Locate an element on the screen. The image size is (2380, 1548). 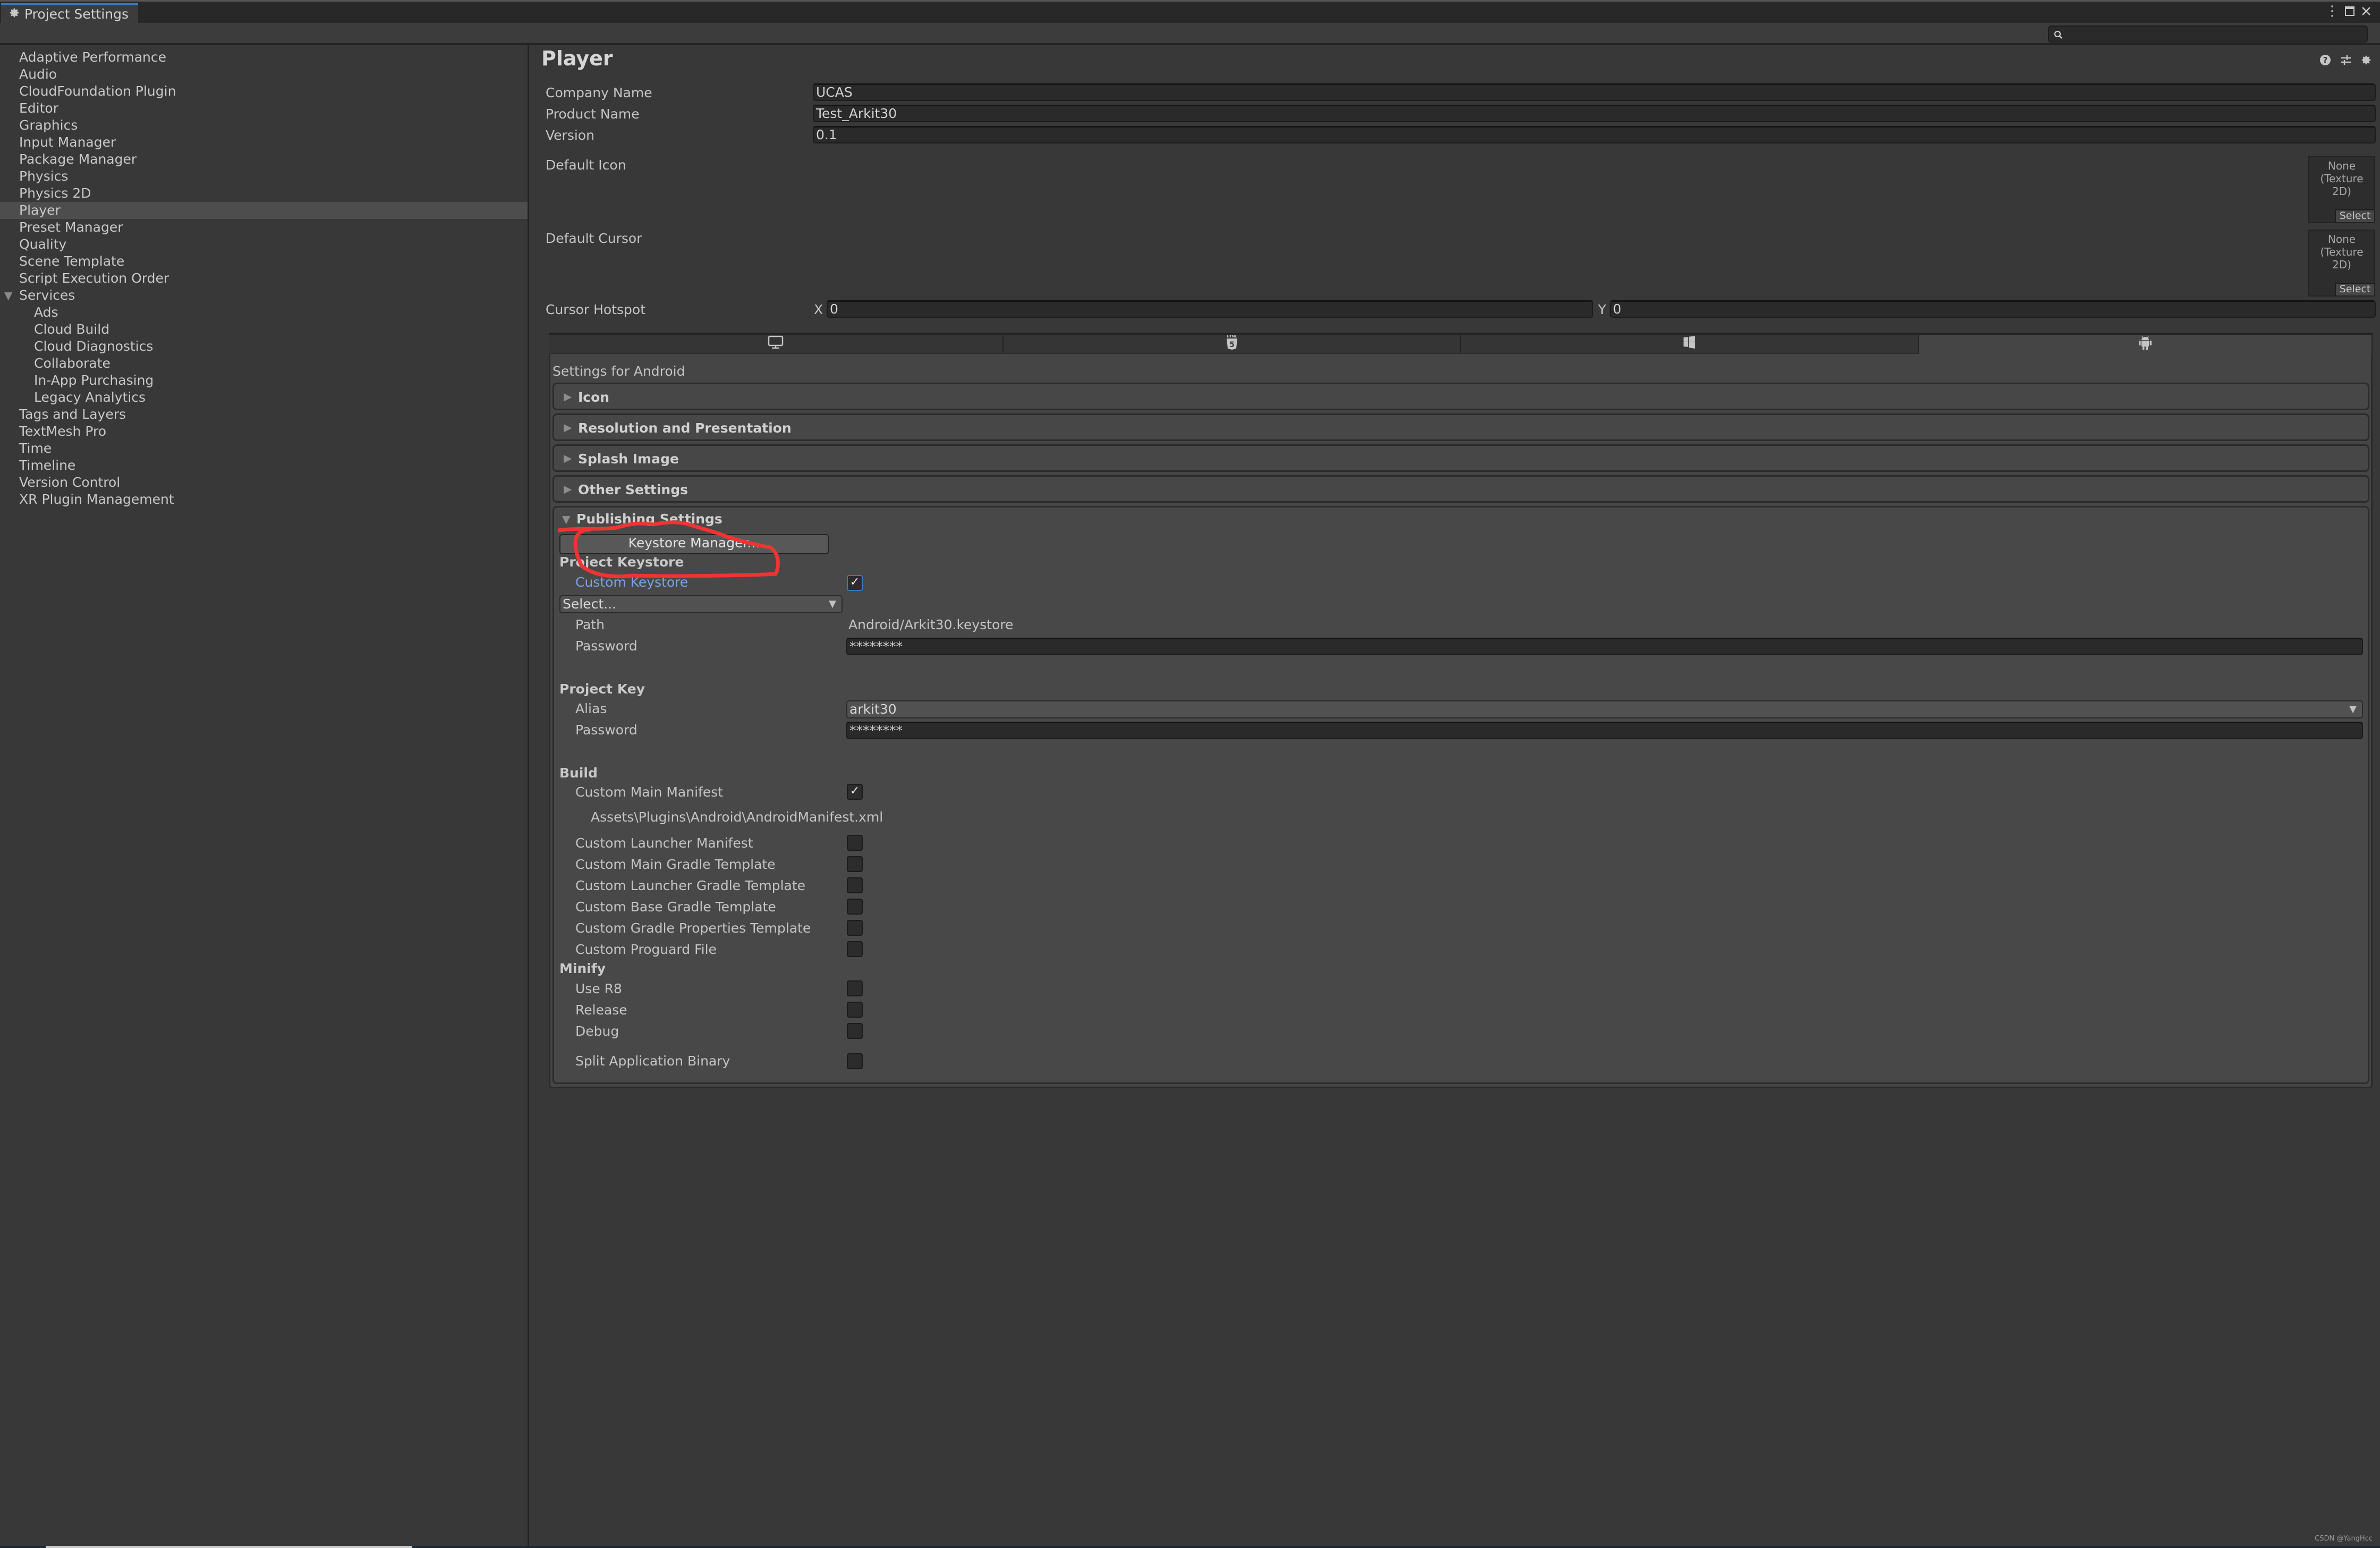
option-label: Custom Proguard File is located at coordinates (646, 949).